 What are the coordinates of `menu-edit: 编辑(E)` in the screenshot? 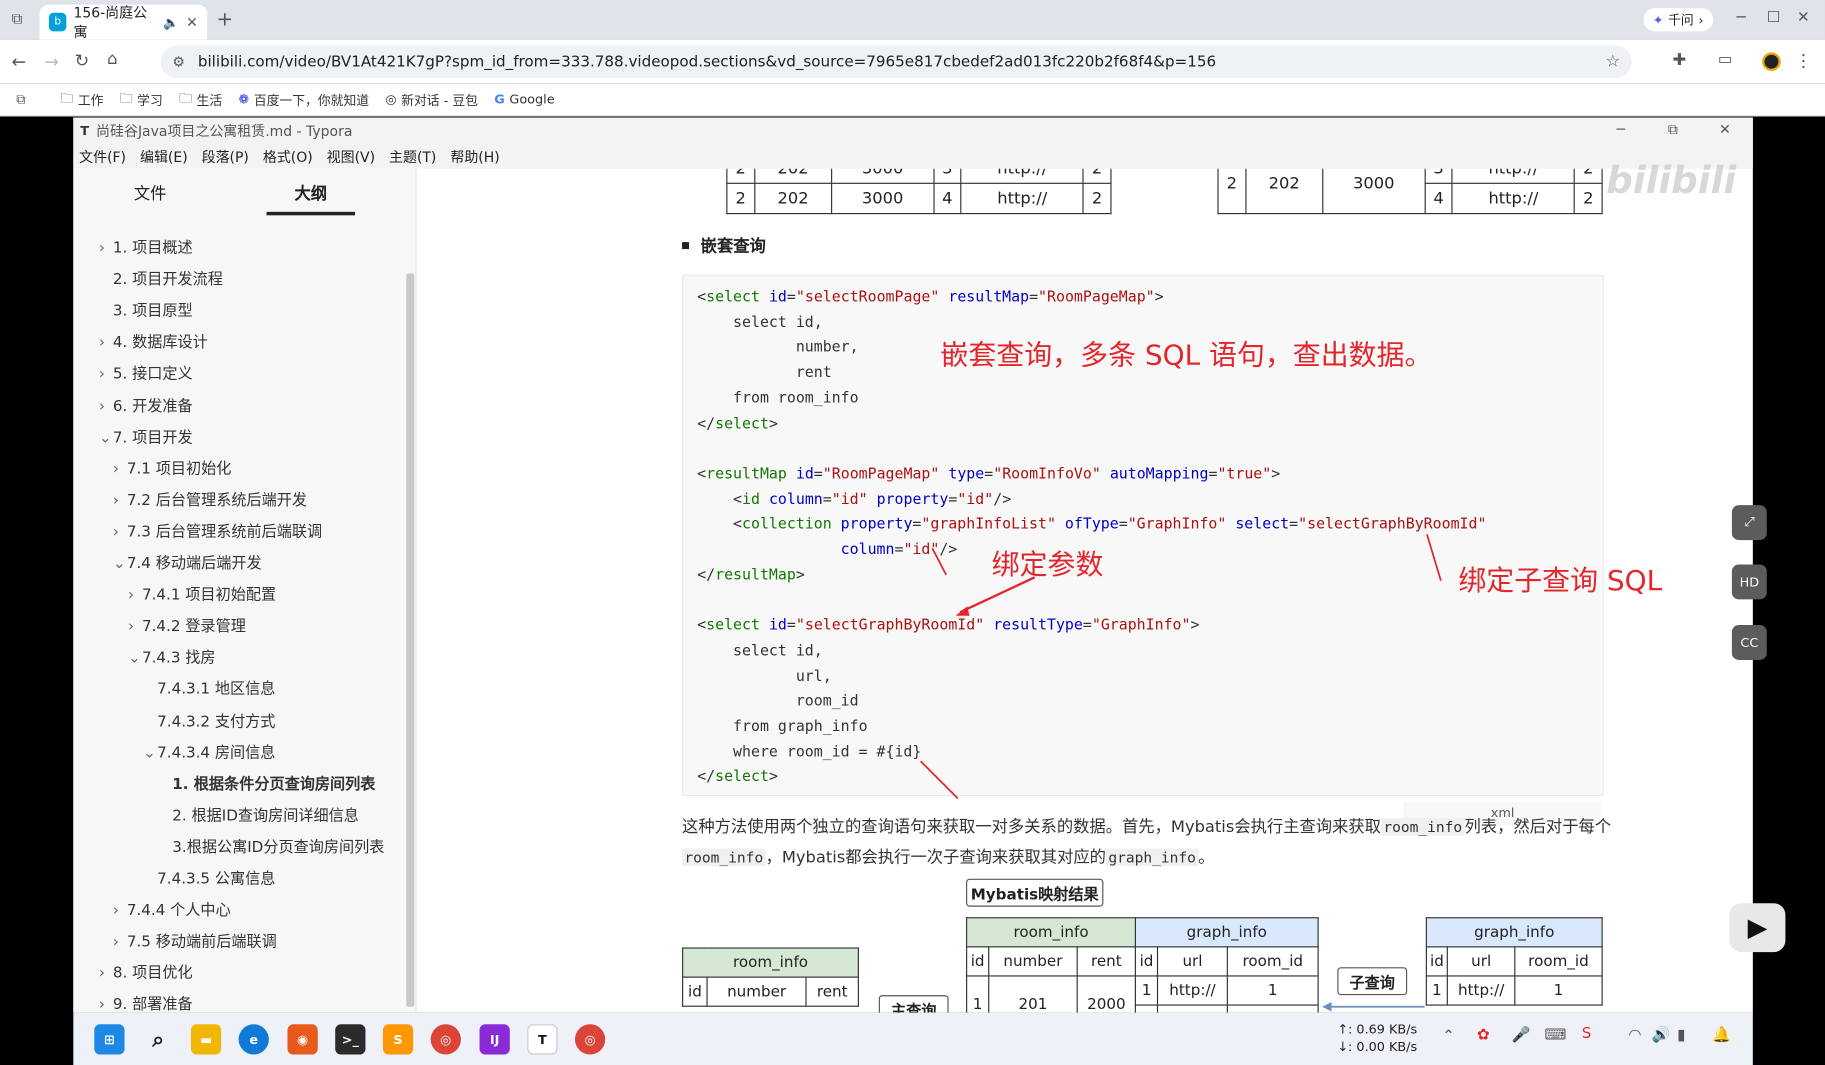 It's located at (164, 156).